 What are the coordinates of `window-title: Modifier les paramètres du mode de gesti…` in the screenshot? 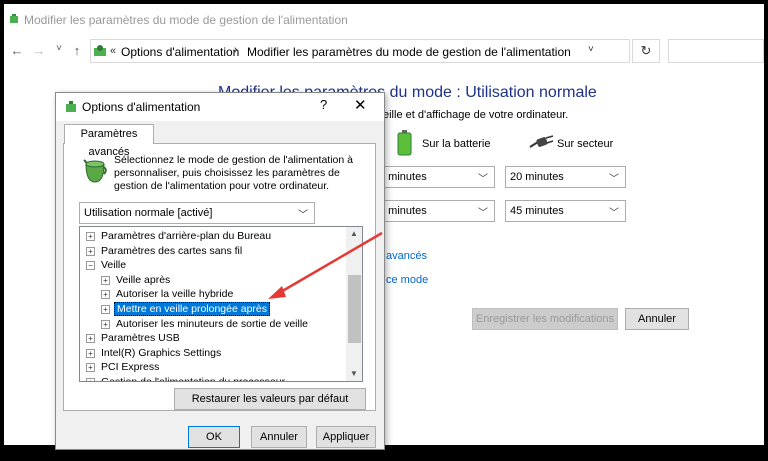 It's located at (186, 20).